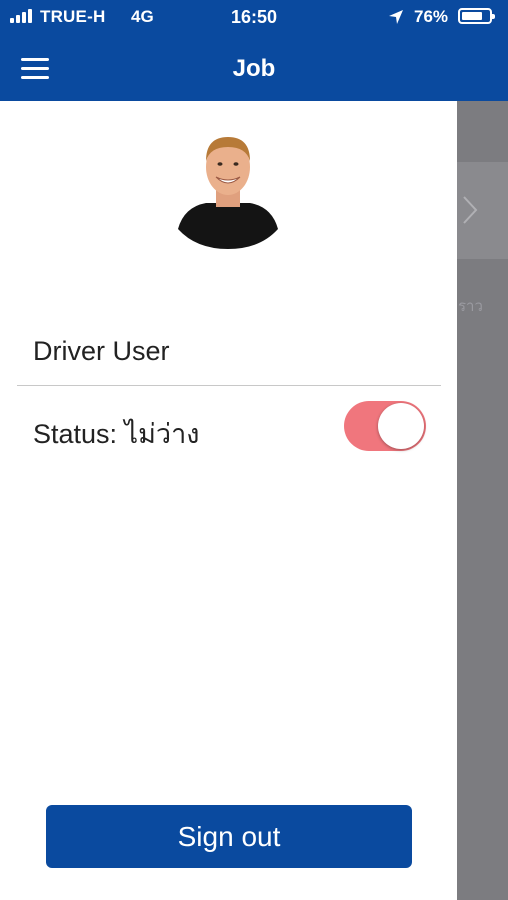 This screenshot has width=508, height=900. What do you see at coordinates (228, 193) in the screenshot?
I see `avatar` at bounding box center [228, 193].